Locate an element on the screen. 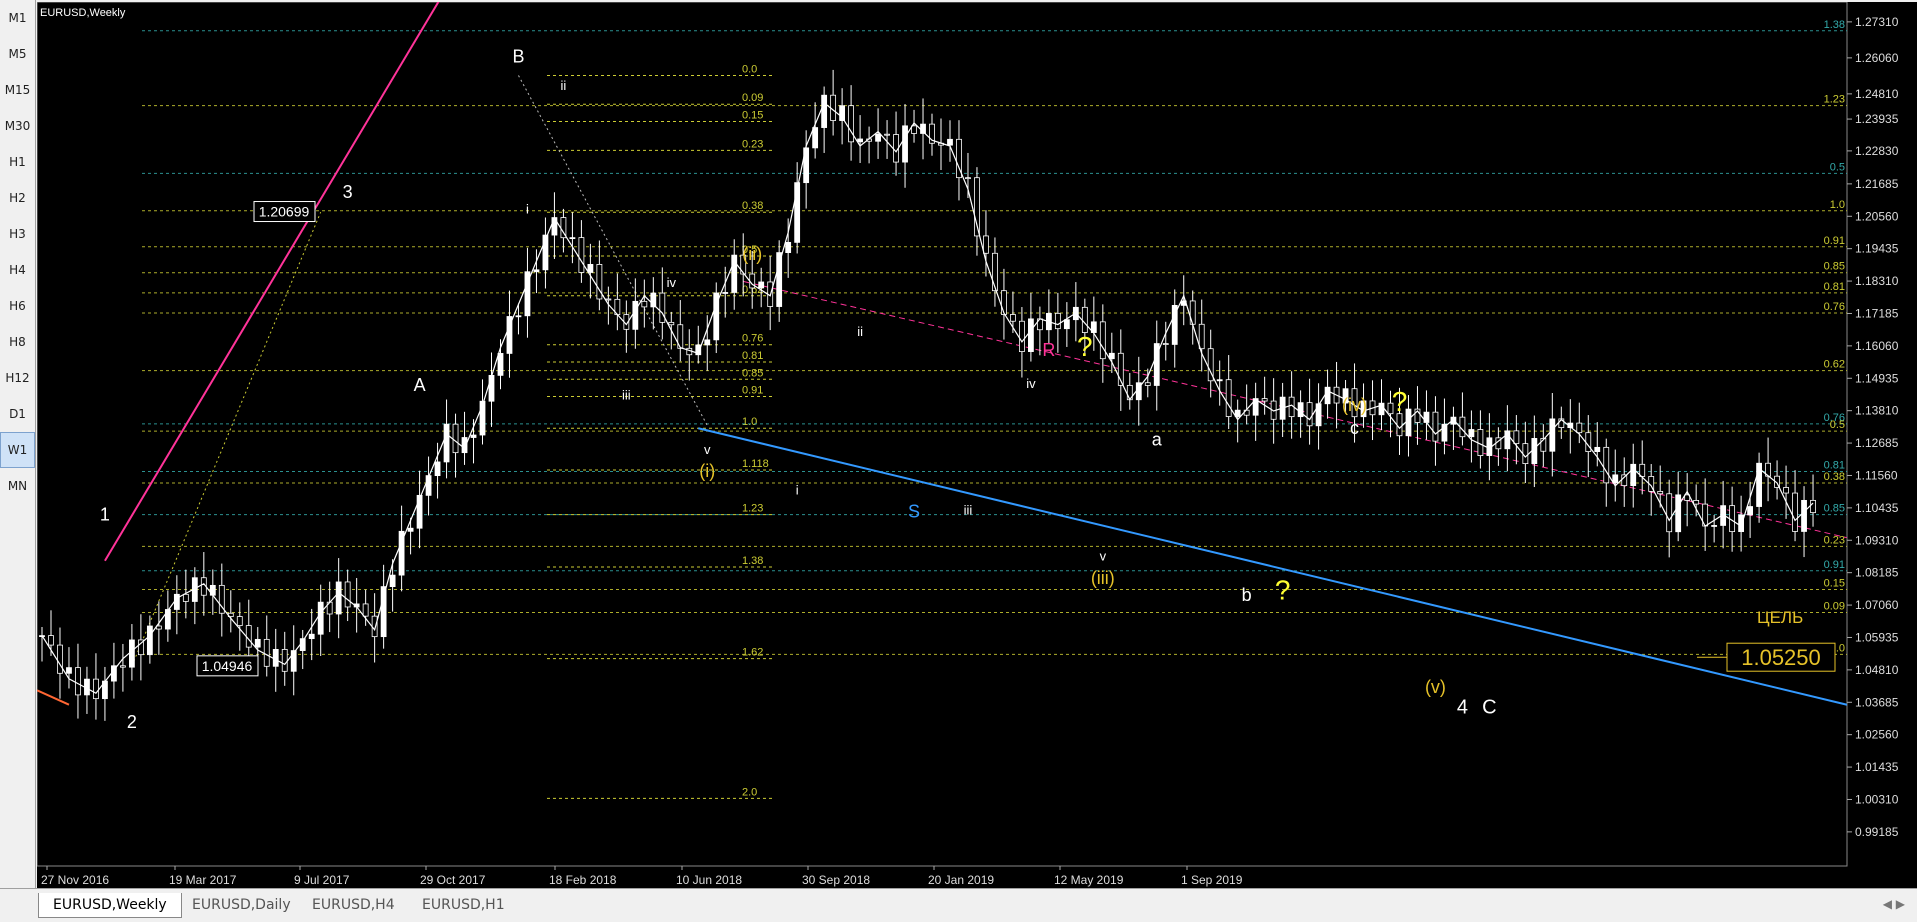 This screenshot has height=922, width=1917. chart-tab-3: EURUSD,H4 is located at coordinates (353, 905).